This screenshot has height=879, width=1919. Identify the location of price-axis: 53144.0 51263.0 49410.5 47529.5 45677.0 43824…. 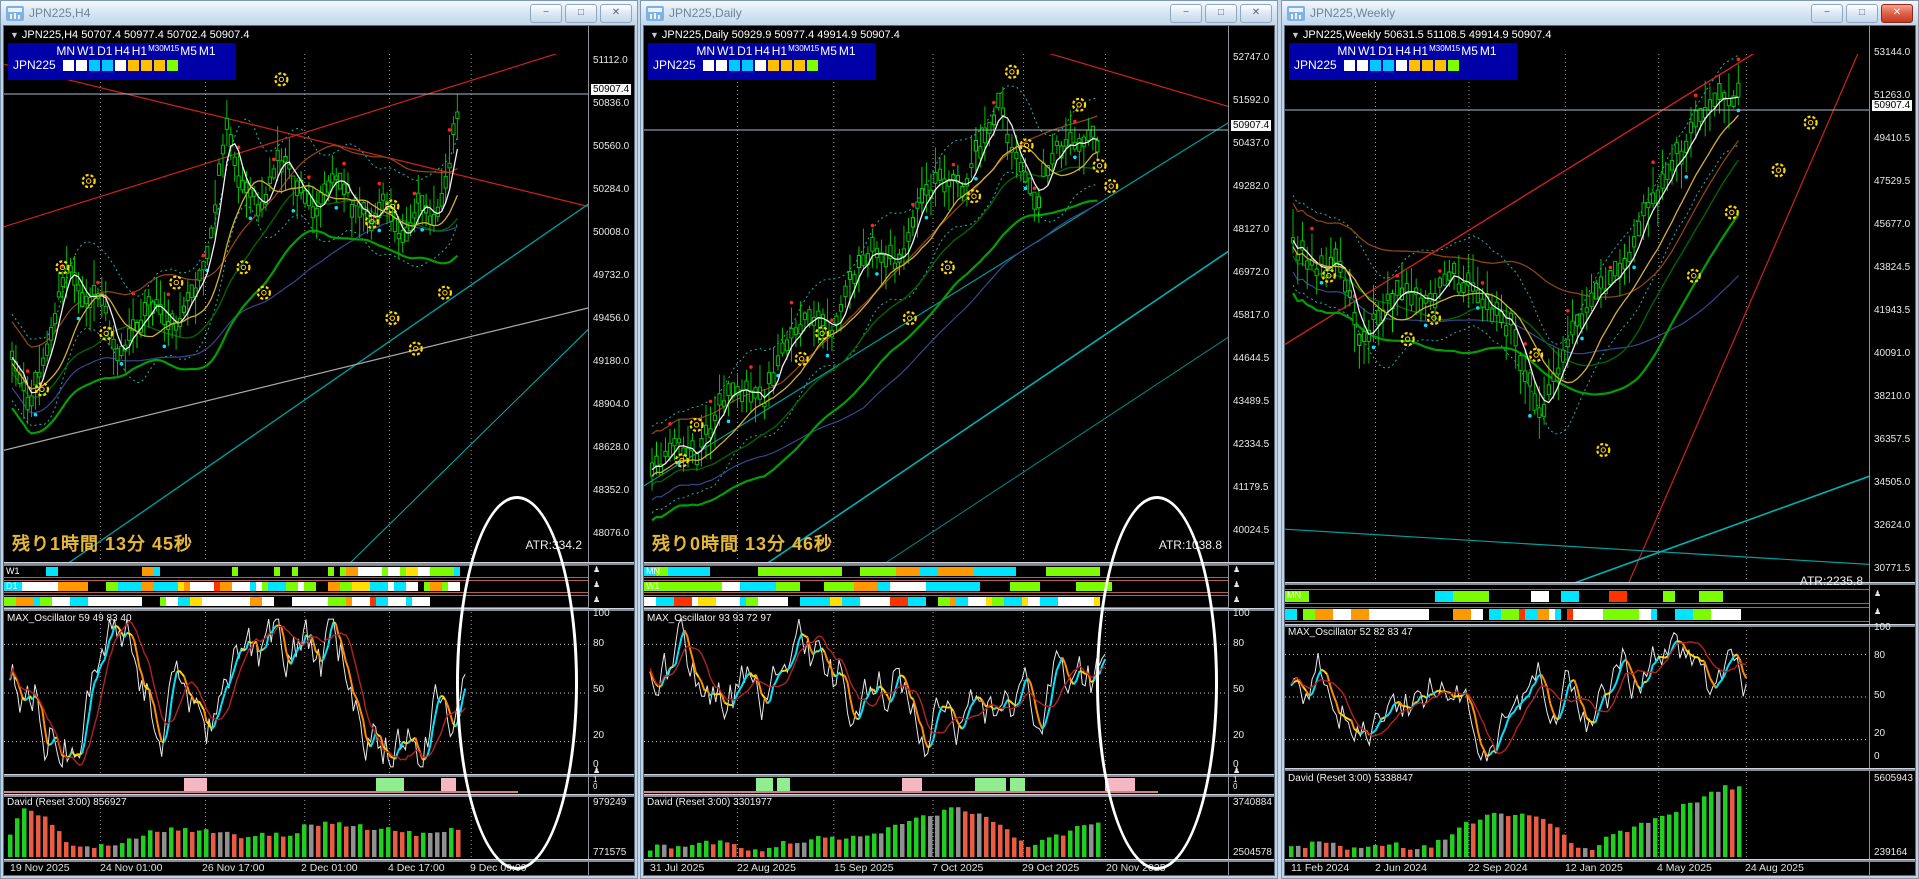
(1893, 450).